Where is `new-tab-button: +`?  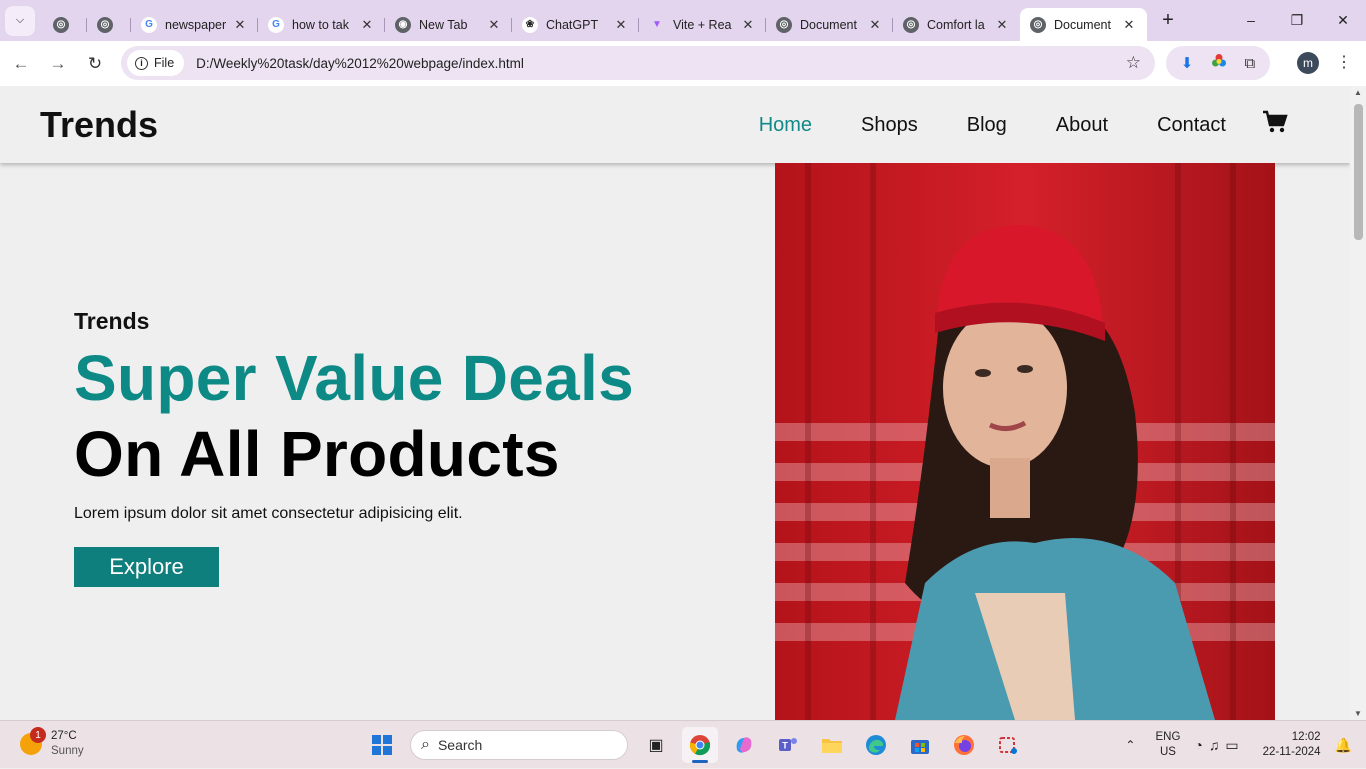
new-tab-button: + is located at coordinates (1168, 21).